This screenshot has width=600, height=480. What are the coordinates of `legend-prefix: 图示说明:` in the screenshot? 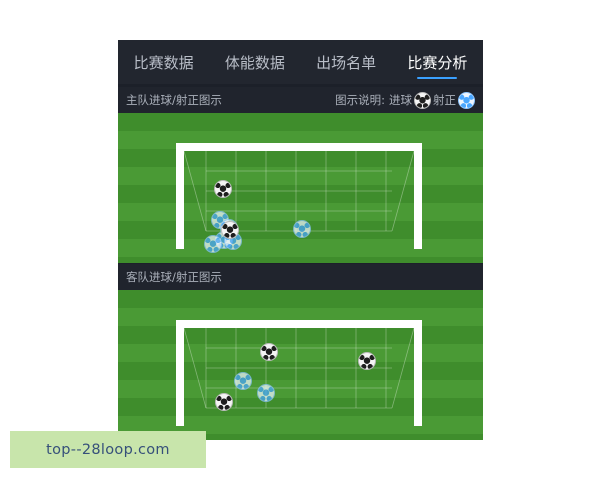 It's located at (360, 100).